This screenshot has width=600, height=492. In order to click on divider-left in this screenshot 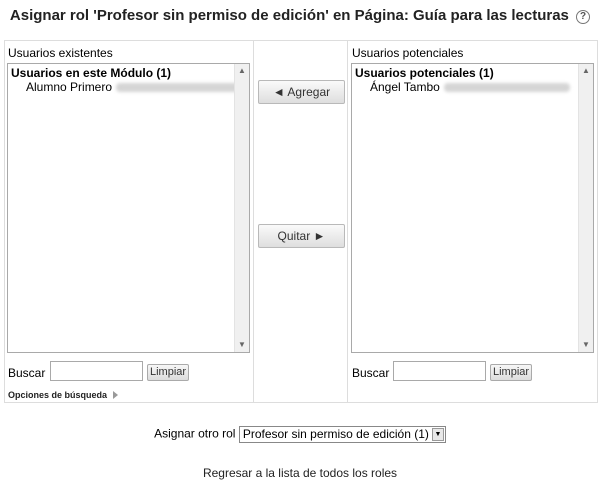, I will do `click(253, 221)`.